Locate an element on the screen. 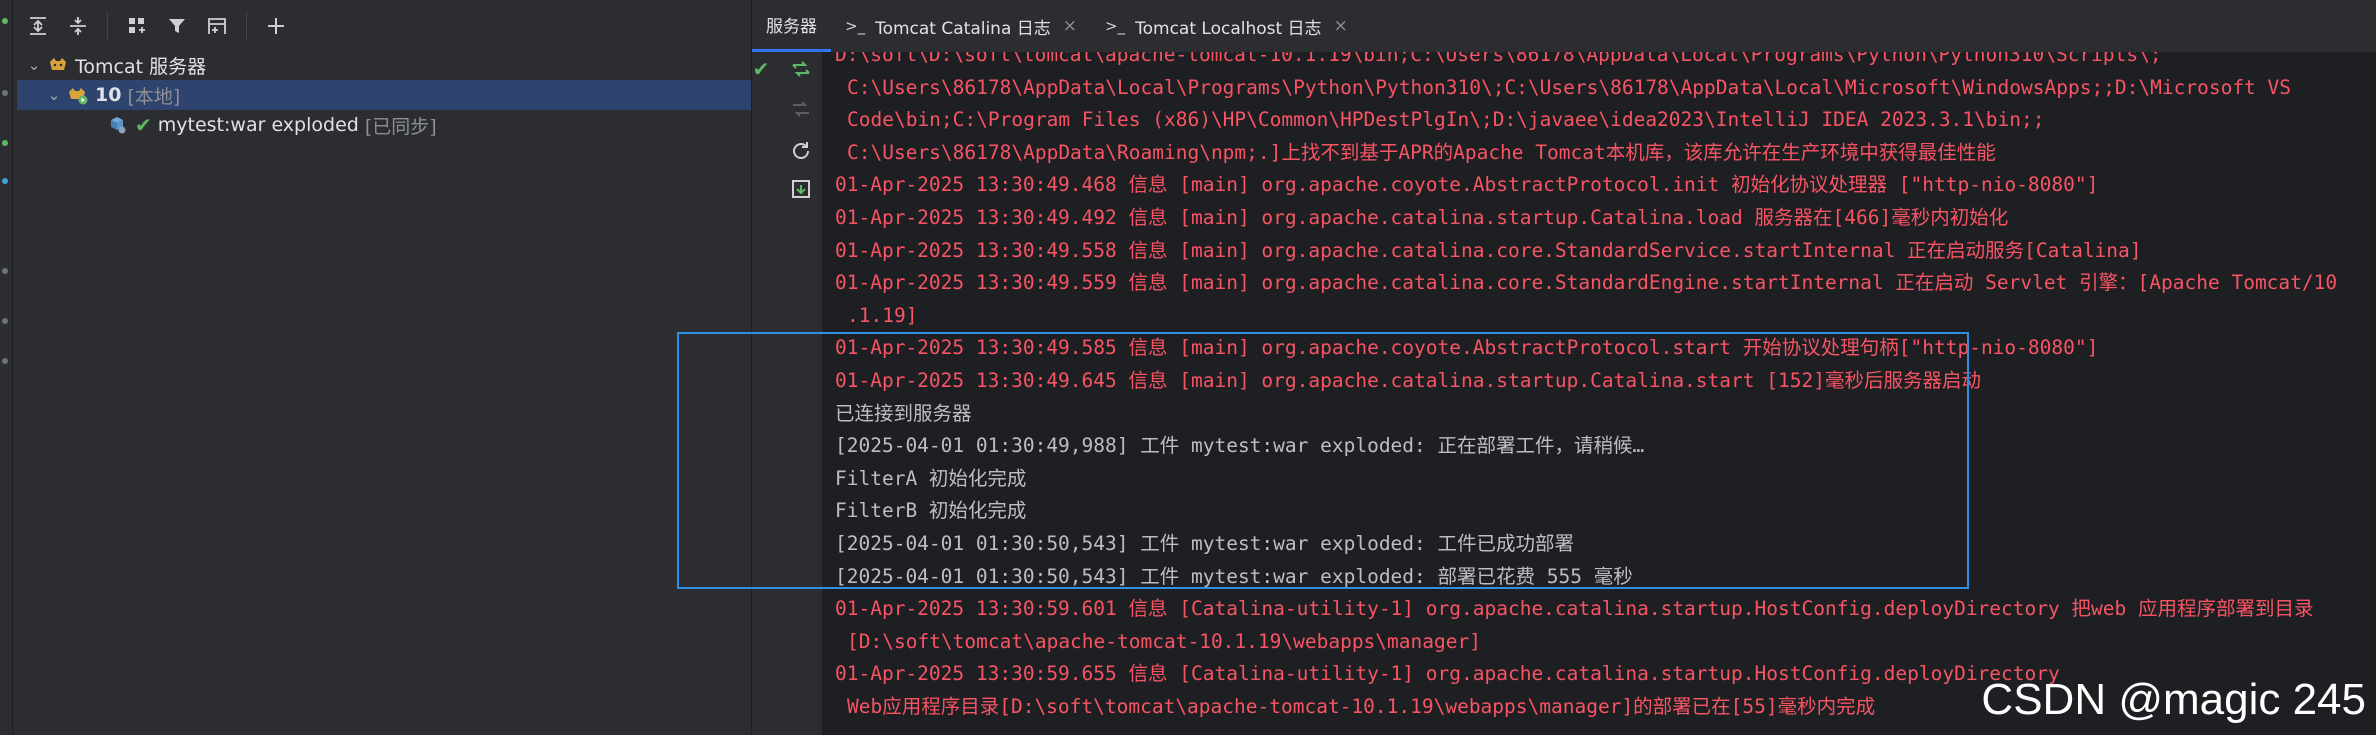  server-running-icon is located at coordinates (78, 95).